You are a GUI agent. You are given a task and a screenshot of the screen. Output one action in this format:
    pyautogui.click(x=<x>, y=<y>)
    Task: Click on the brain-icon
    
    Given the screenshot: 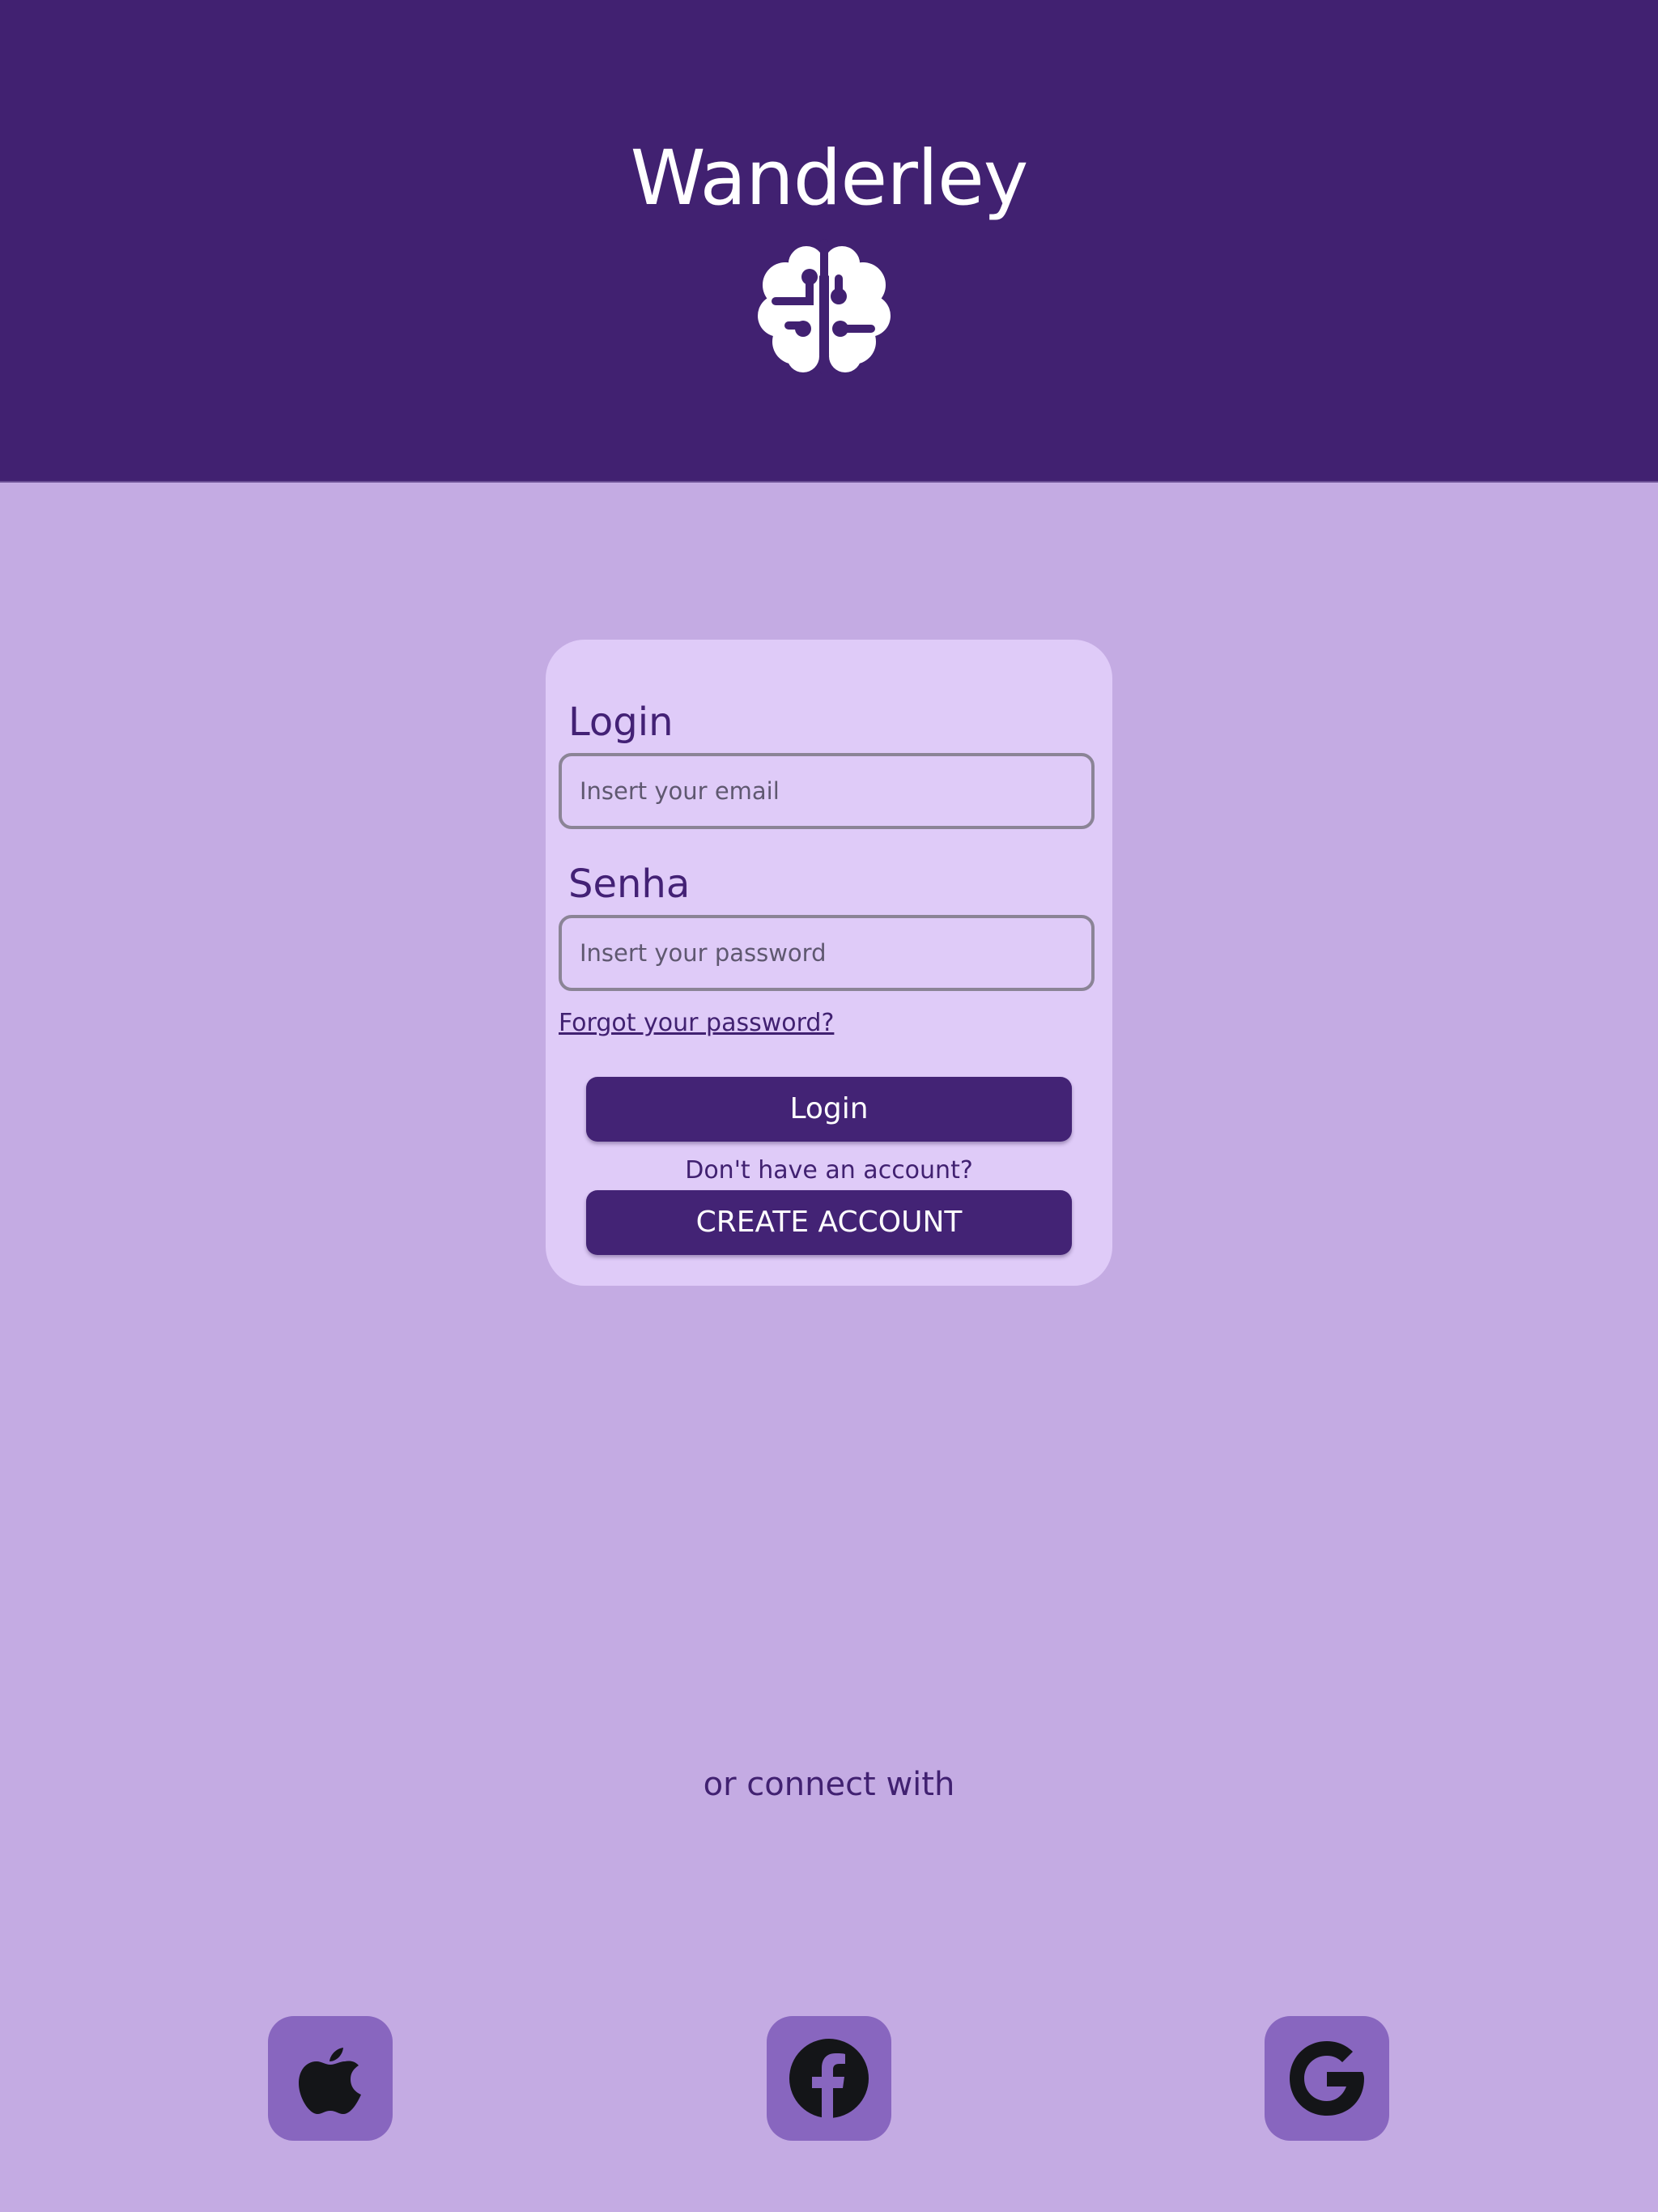 What is the action you would take?
    pyautogui.click(x=824, y=307)
    